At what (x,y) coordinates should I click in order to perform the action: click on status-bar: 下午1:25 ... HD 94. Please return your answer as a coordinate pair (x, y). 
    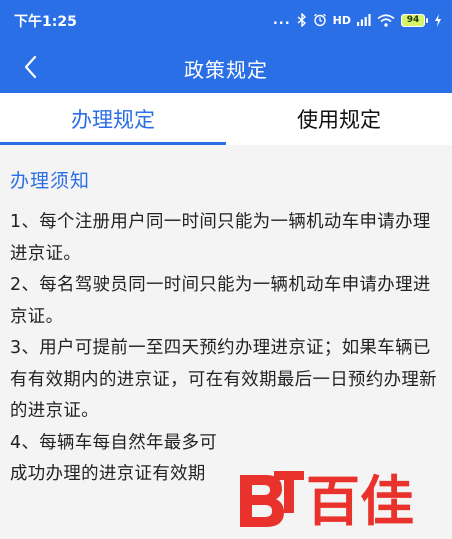
    Looking at the image, I should click on (226, 20).